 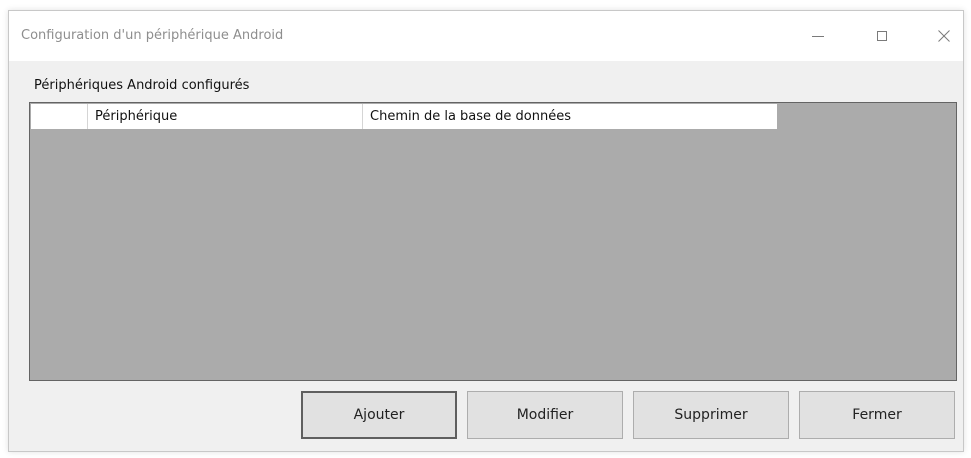 I want to click on maximize-button, so click(x=882, y=36).